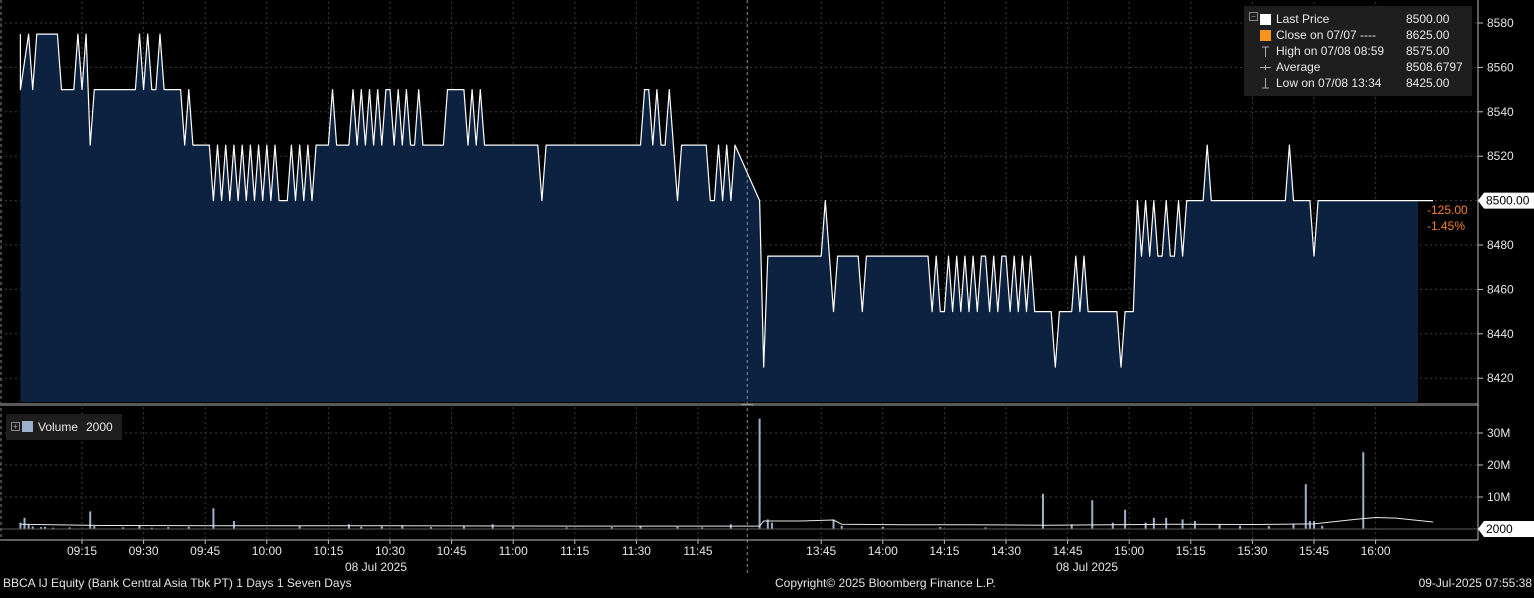 The height and width of the screenshot is (598, 1534). What do you see at coordinates (1298, 67) in the screenshot?
I see `legend-label: Average` at bounding box center [1298, 67].